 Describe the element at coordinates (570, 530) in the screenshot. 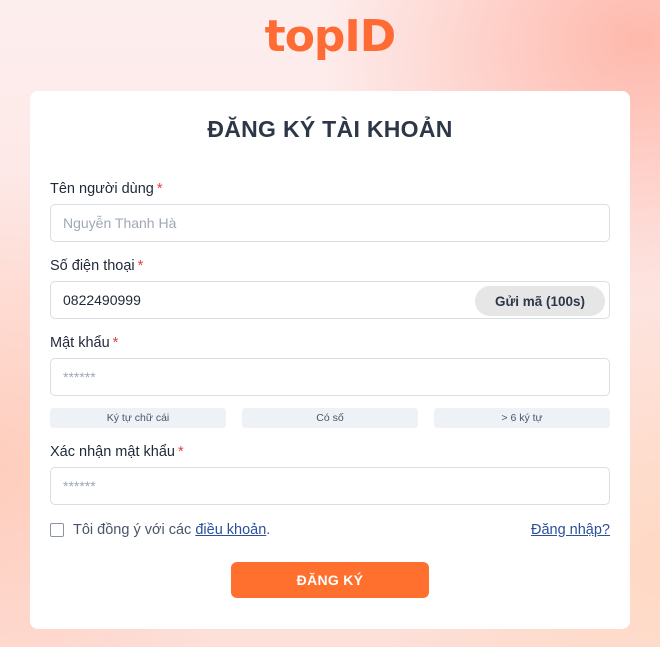

I see `login-link: Đăng nhập?` at that location.